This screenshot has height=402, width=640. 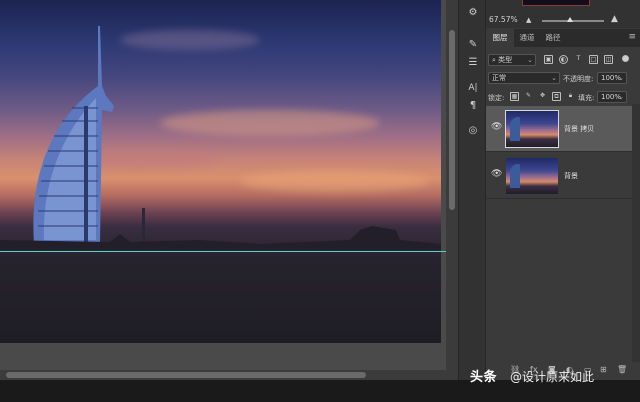 What do you see at coordinates (224, 251) in the screenshot?
I see `guide-line` at bounding box center [224, 251].